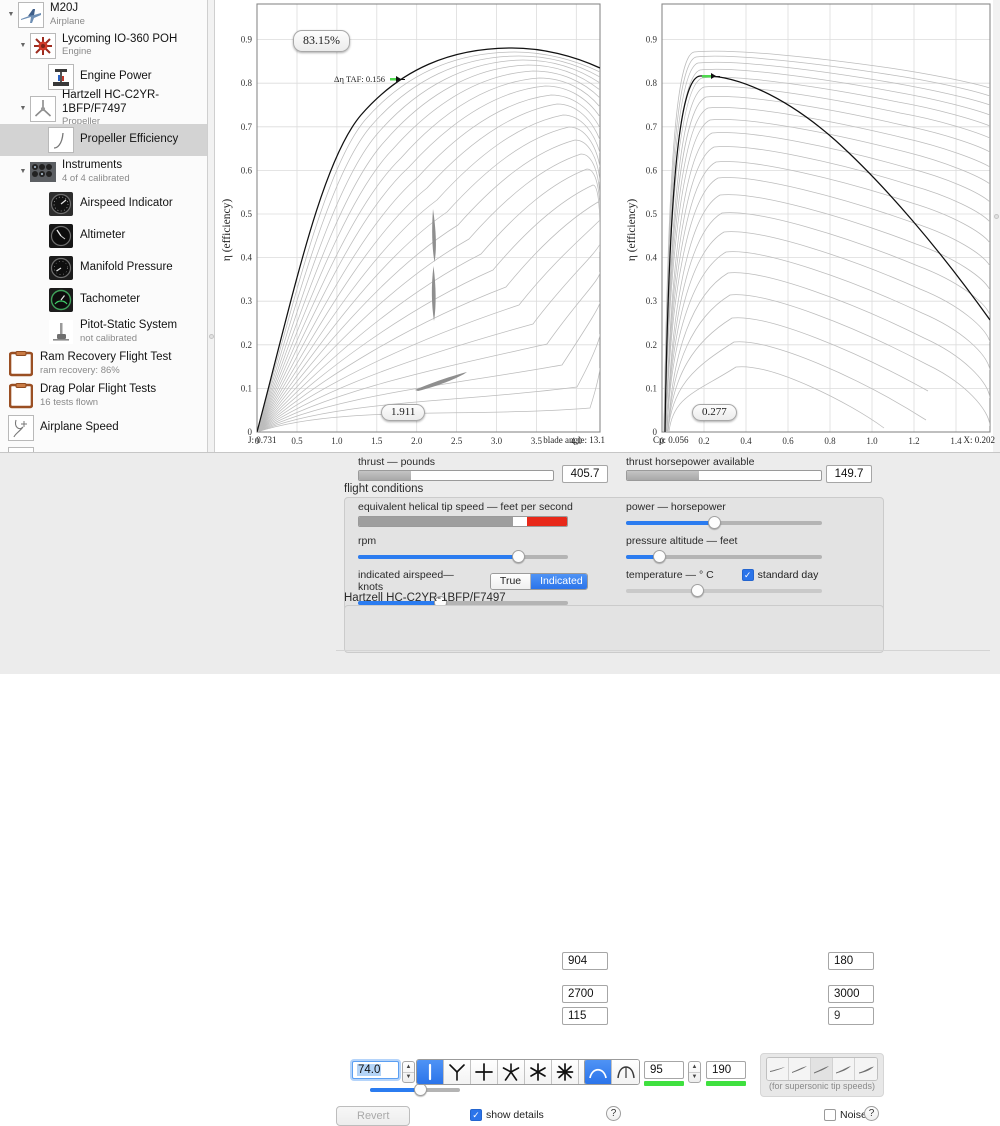 The image size is (1000, 1126). I want to click on sidebar-item-propeller-efficiency: Propeller Efficiency, so click(103, 140).